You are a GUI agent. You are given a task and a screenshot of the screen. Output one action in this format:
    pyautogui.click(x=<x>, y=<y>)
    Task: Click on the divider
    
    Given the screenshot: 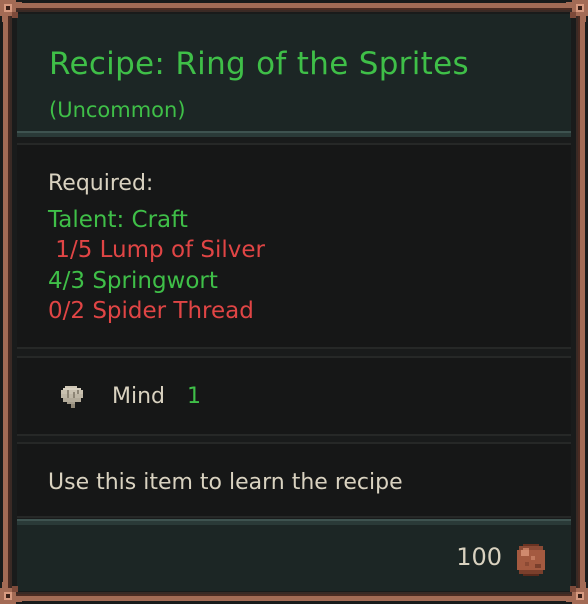 What is the action you would take?
    pyautogui.click(x=294, y=134)
    